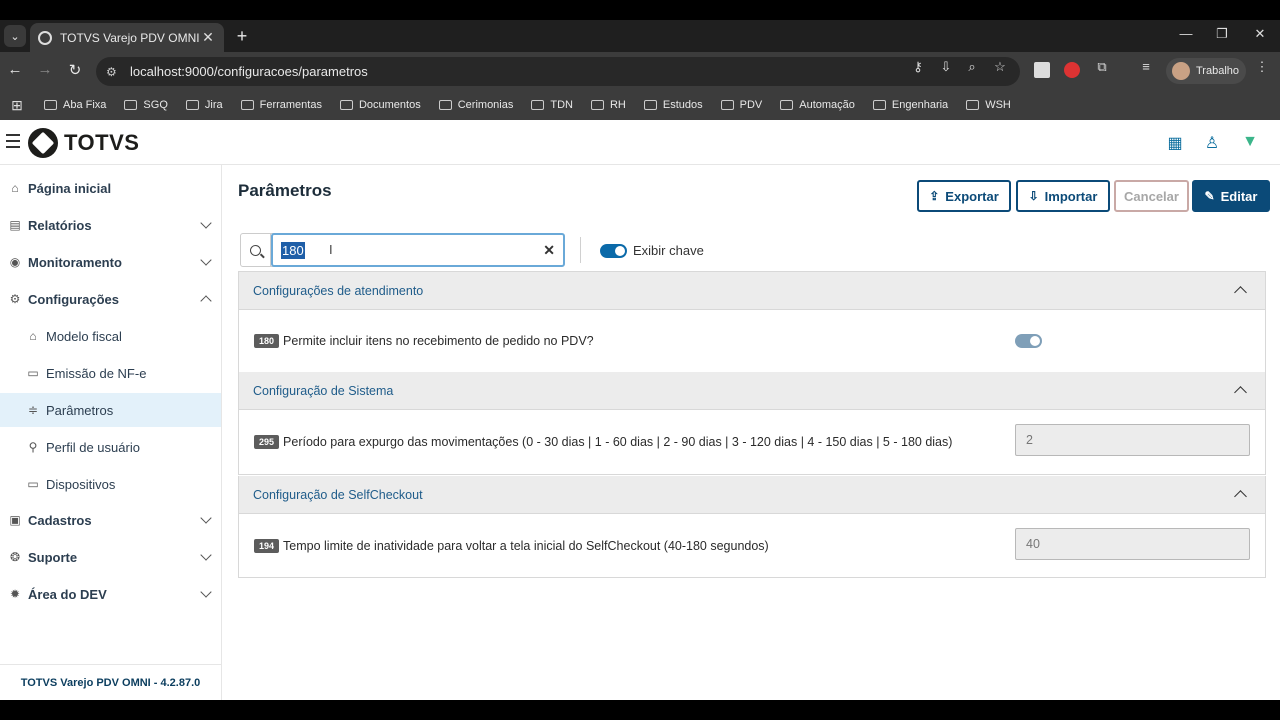  Describe the element at coordinates (111, 557) in the screenshot. I see `sidebar-item-suporte: ❂ Suporte` at that location.